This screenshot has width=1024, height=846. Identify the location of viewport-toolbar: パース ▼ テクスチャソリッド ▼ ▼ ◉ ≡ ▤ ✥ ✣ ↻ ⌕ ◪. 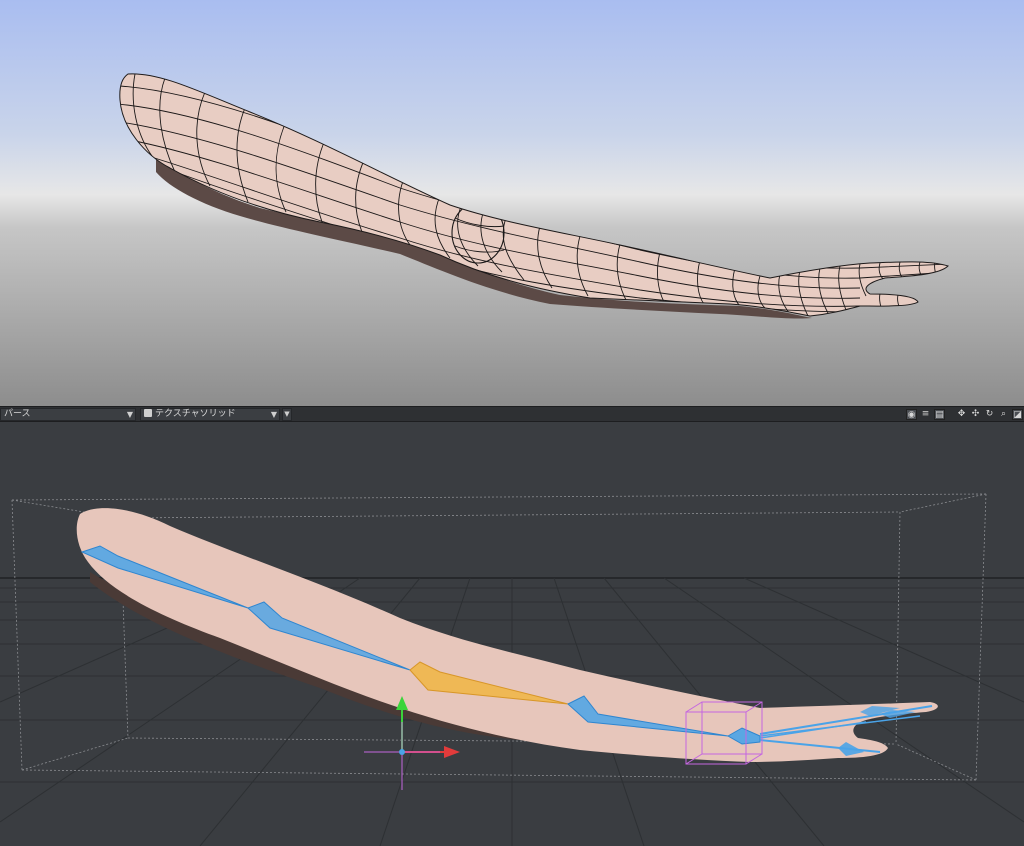
(512, 414).